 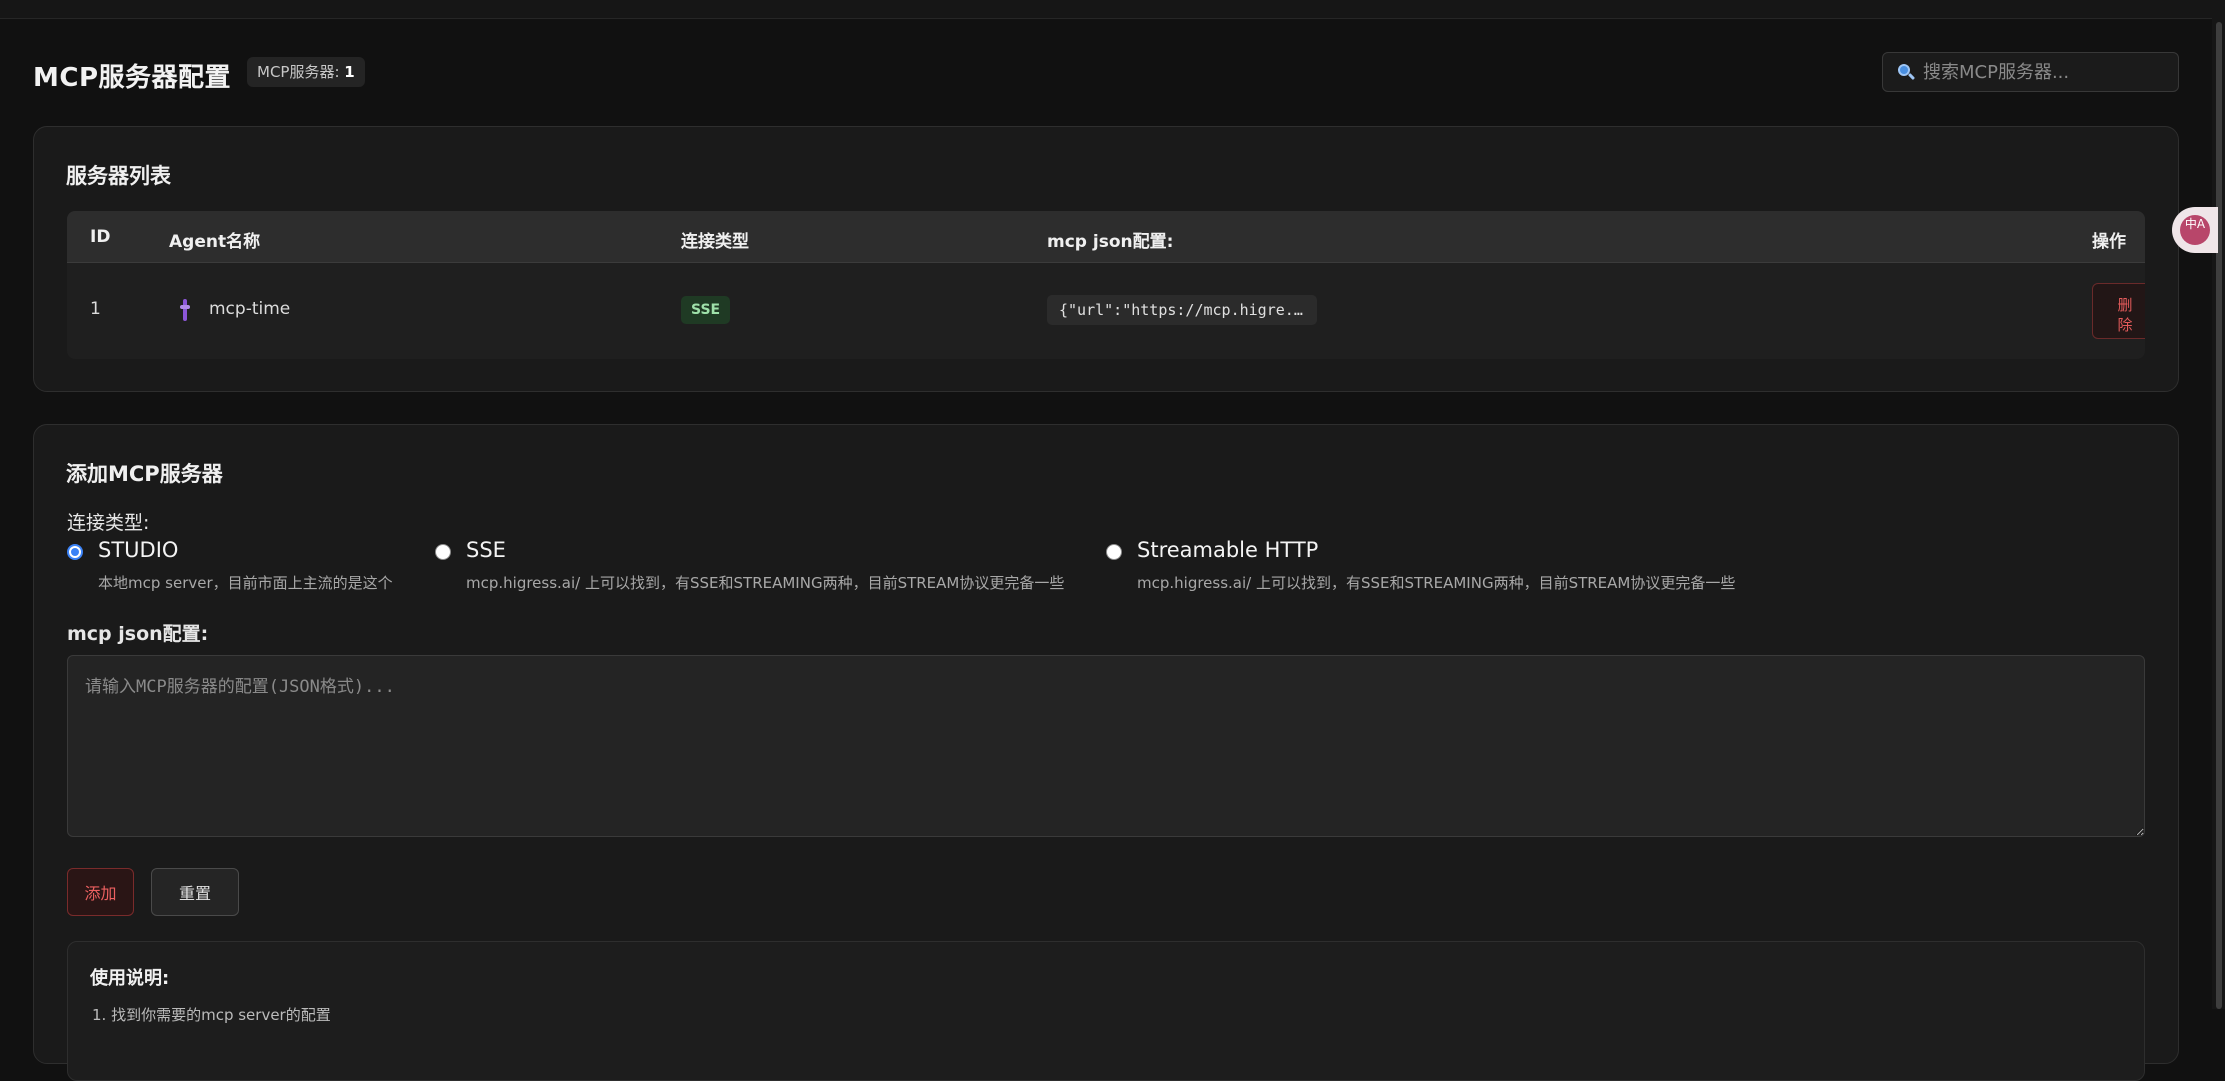 What do you see at coordinates (100, 892) in the screenshot?
I see `add-button: 添加` at bounding box center [100, 892].